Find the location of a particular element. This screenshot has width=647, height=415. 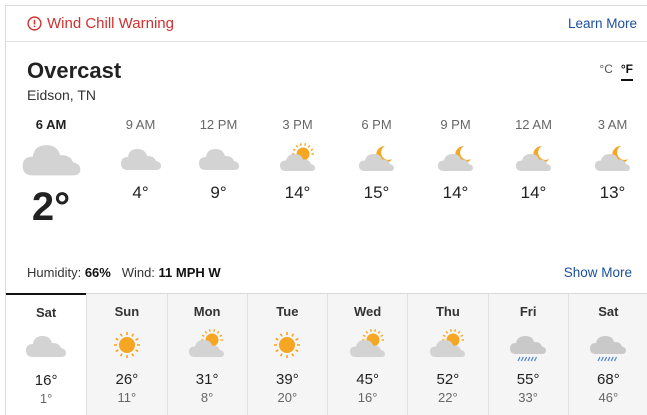

day-high: 26° is located at coordinates (127, 379).